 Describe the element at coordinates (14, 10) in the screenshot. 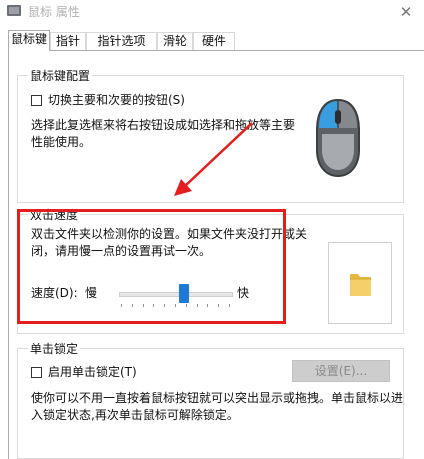

I see `mouse-app-icon` at that location.